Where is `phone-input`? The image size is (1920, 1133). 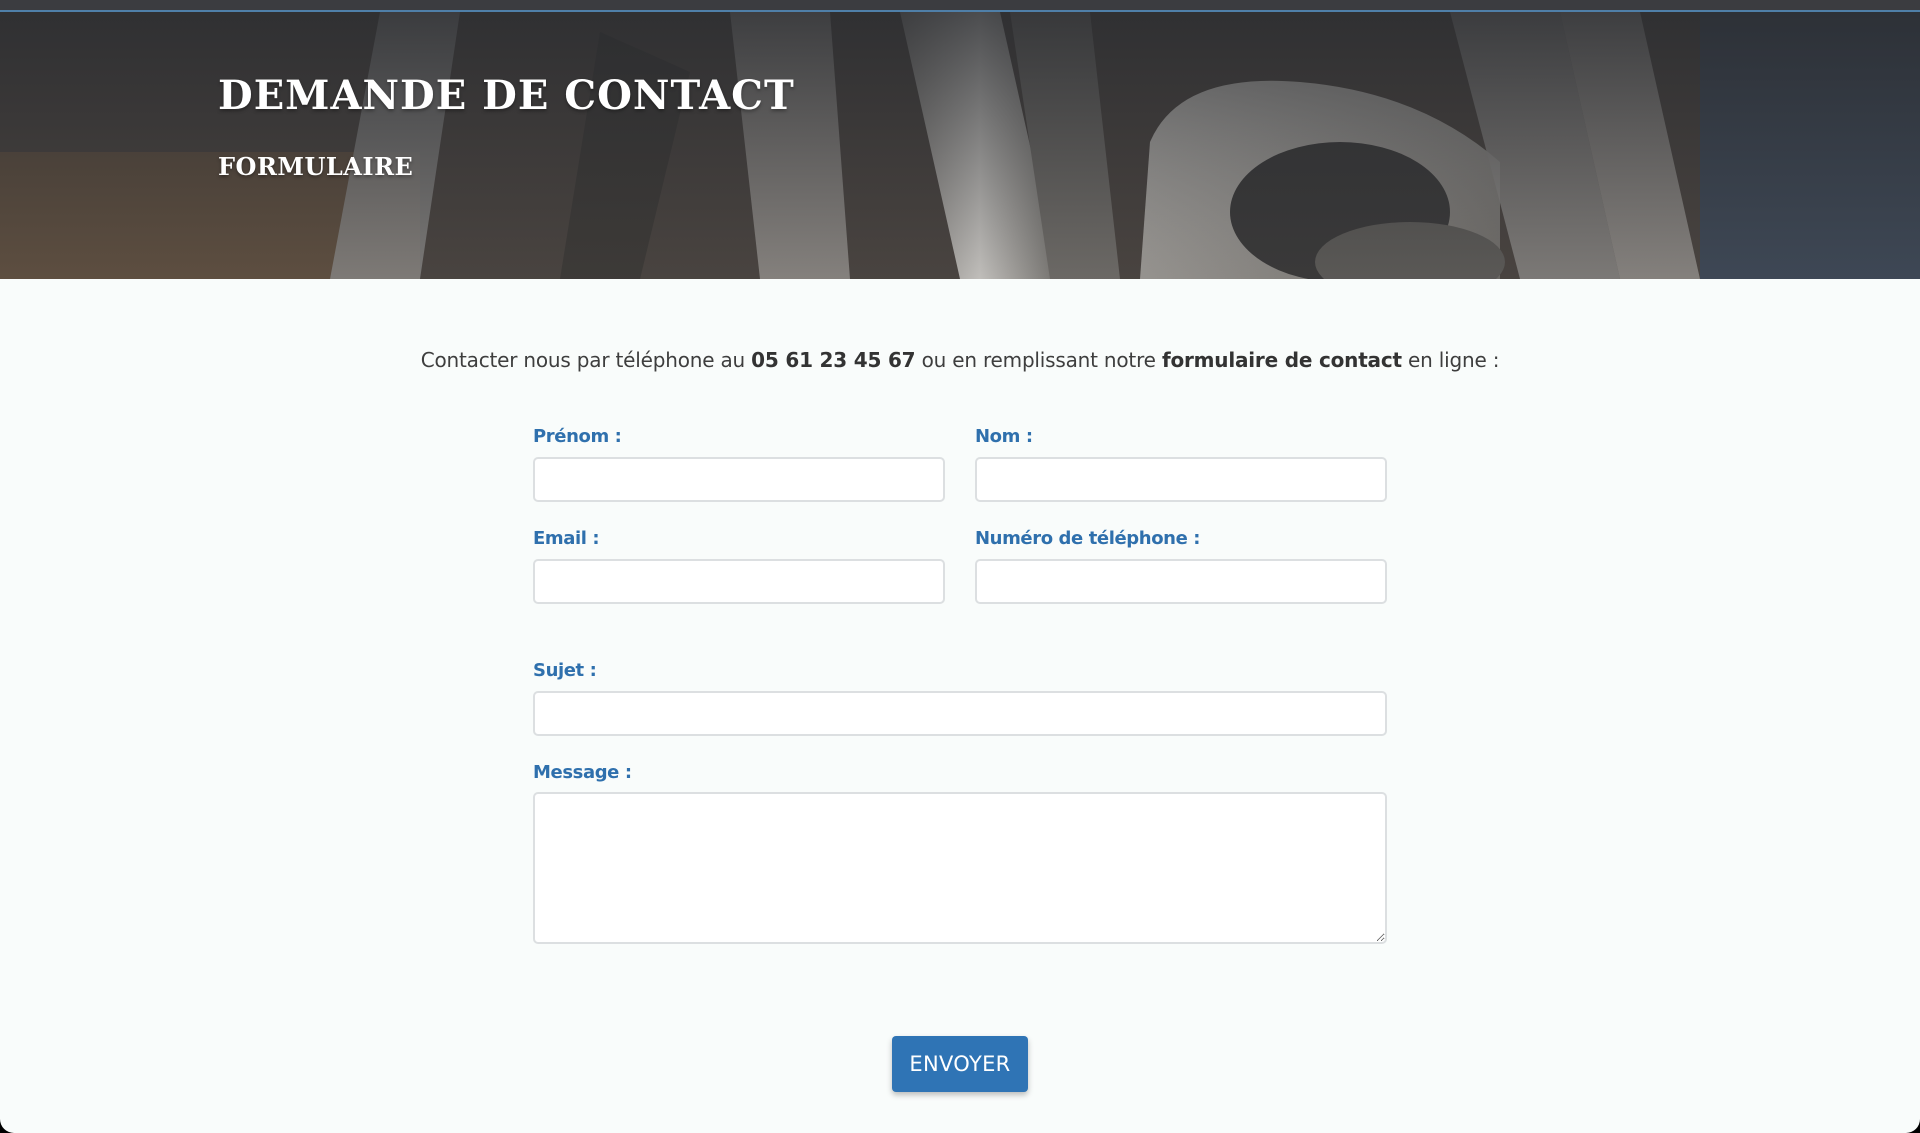 phone-input is located at coordinates (1181, 581).